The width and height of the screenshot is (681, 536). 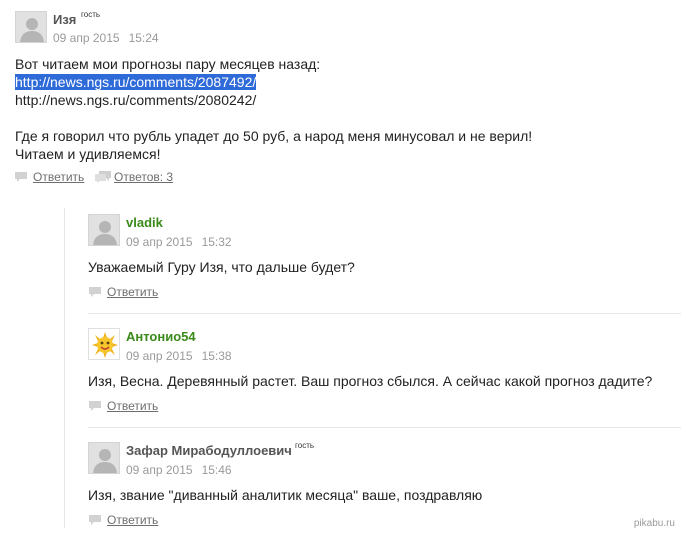 I want to click on comment-time: 15:38, so click(x=216, y=356).